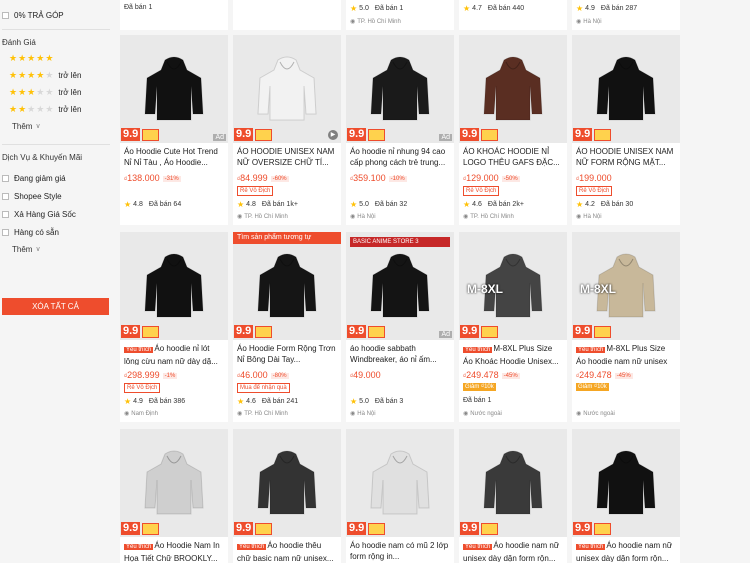 This screenshot has width=750, height=563. I want to click on product-card-partial, so click(287, 15).